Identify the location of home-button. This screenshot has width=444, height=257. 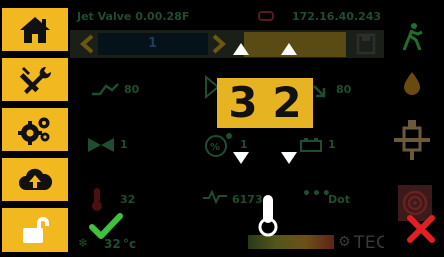
(35, 29).